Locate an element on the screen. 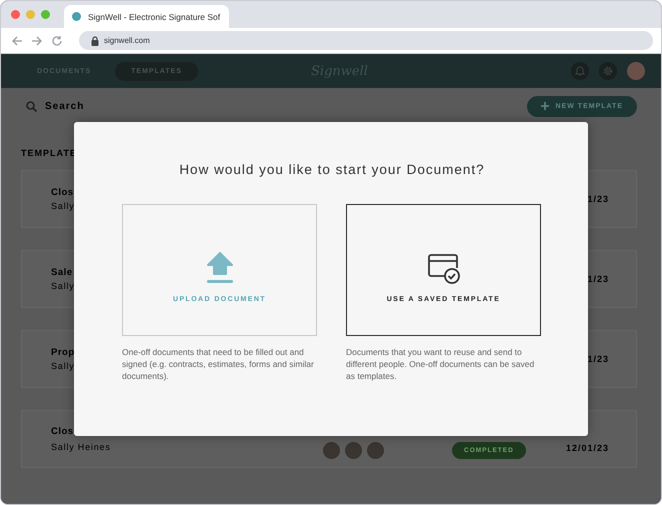  modal-title: How would you like to start your Document? is located at coordinates (332, 169).